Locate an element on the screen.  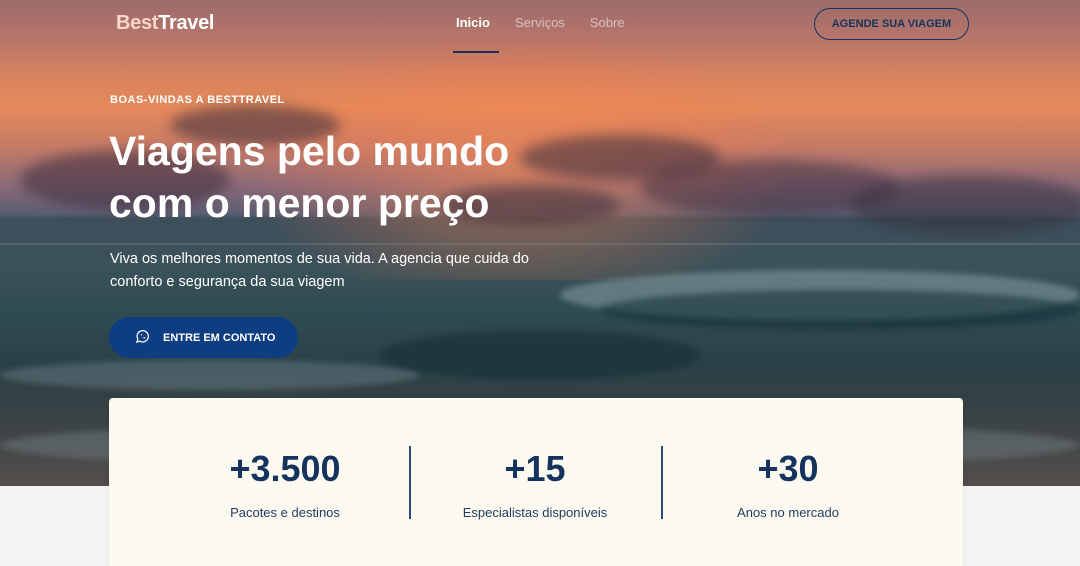
stat-label: Pacotes e destinos is located at coordinates (285, 512).